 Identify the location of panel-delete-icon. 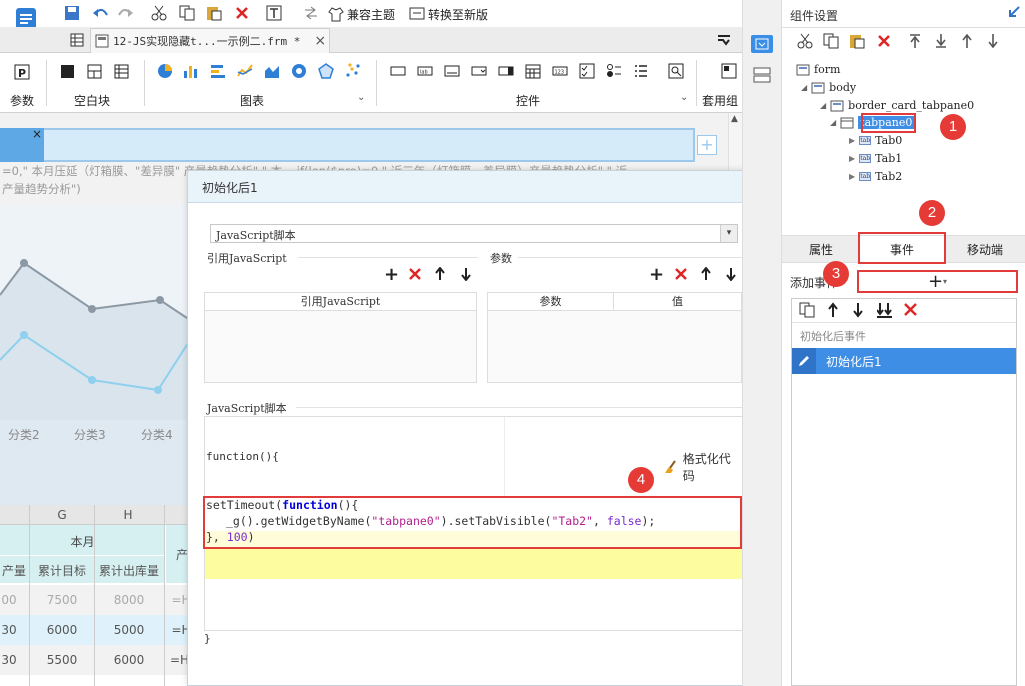
(884, 41).